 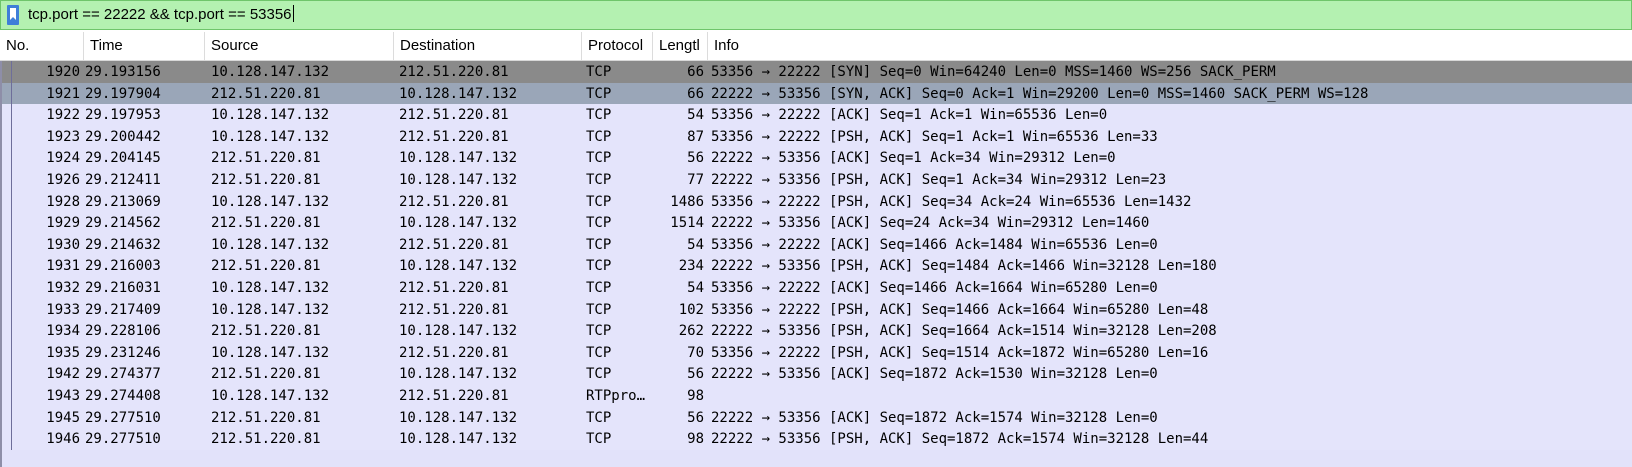 I want to click on packet-length: 54, so click(x=695, y=115).